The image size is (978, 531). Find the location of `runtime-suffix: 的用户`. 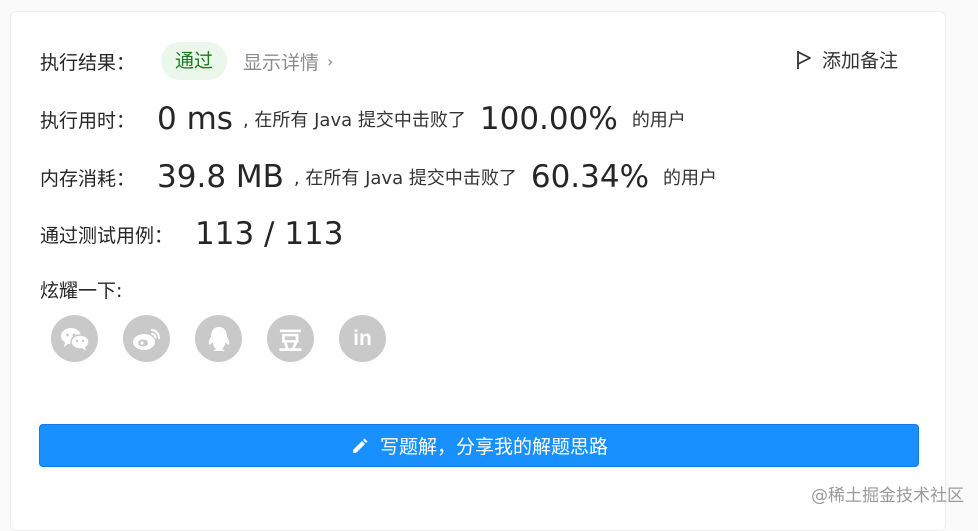

runtime-suffix: 的用户 is located at coordinates (658, 120).